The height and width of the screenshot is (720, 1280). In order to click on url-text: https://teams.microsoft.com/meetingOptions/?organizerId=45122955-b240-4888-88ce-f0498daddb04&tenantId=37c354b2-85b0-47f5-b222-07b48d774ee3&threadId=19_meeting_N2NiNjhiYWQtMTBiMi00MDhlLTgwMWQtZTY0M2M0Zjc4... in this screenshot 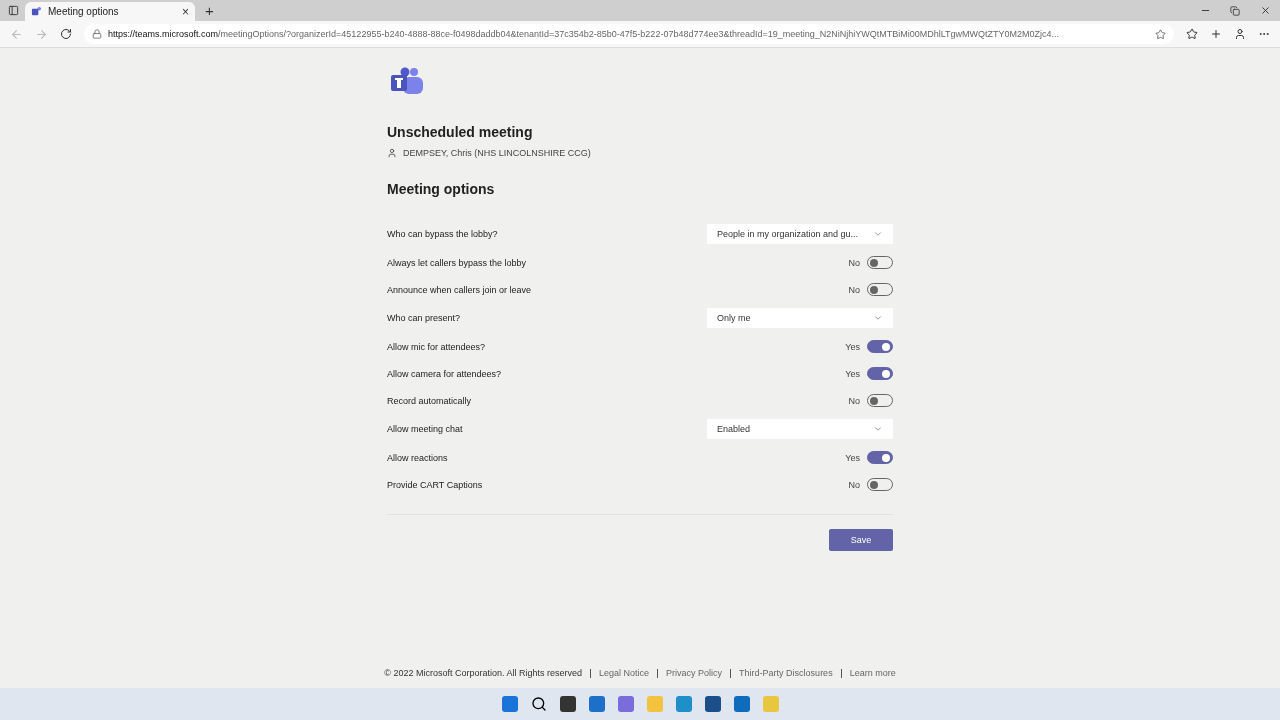, I will do `click(584, 34)`.